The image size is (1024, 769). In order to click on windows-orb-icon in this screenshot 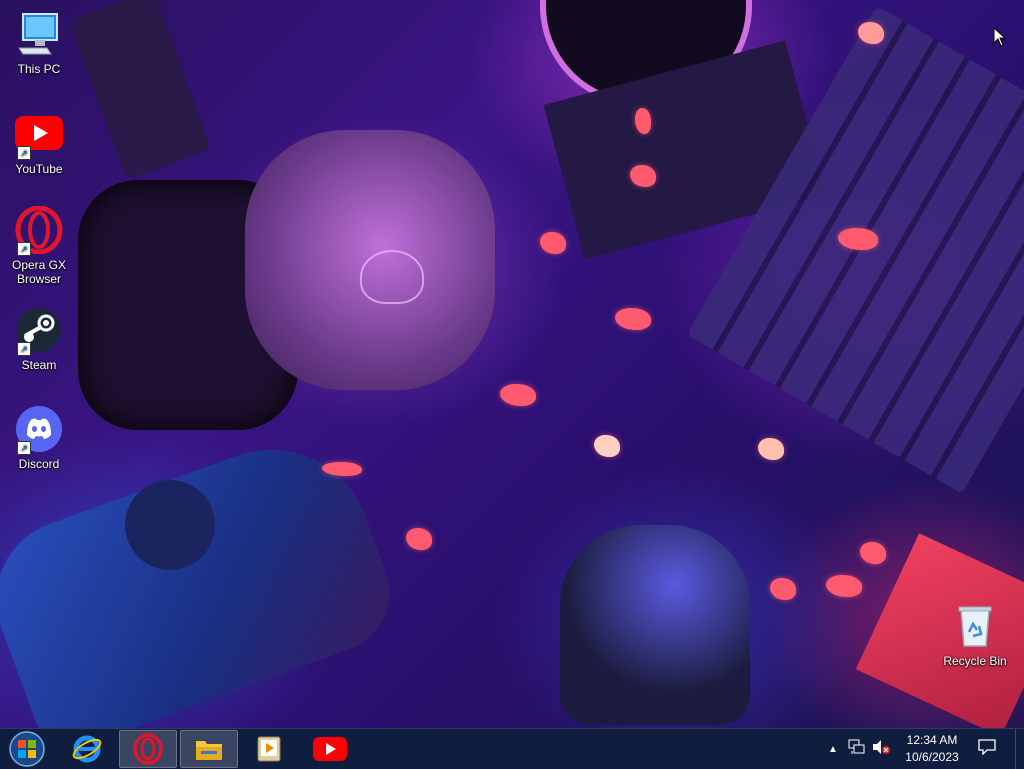, I will do `click(27, 749)`.